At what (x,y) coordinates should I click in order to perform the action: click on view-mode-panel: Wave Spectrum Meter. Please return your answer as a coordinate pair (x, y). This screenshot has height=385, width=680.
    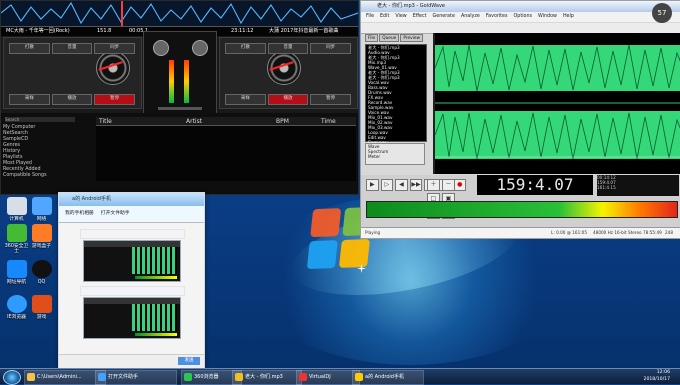
    Looking at the image, I should click on (395, 154).